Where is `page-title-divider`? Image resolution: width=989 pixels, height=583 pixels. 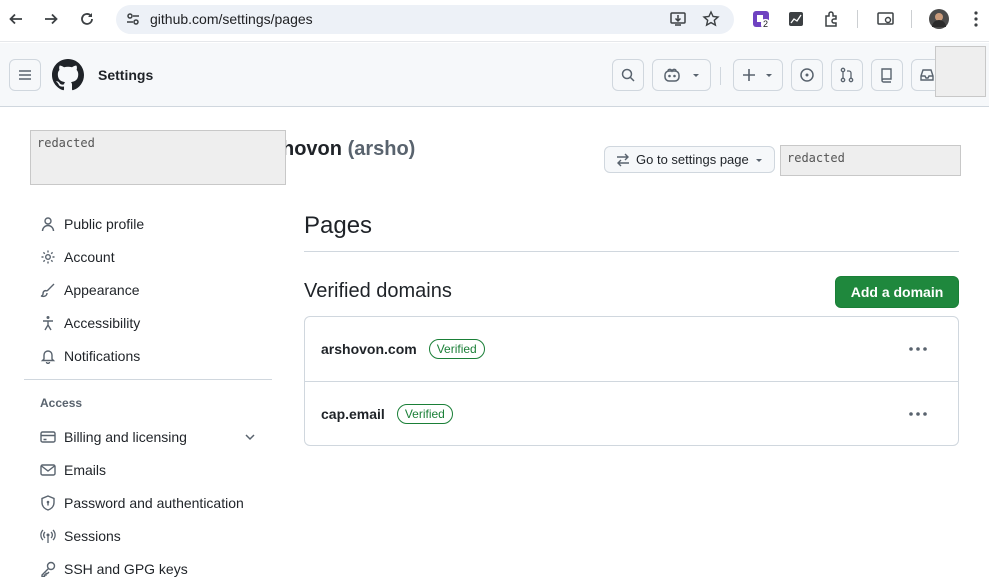
page-title-divider is located at coordinates (631, 251).